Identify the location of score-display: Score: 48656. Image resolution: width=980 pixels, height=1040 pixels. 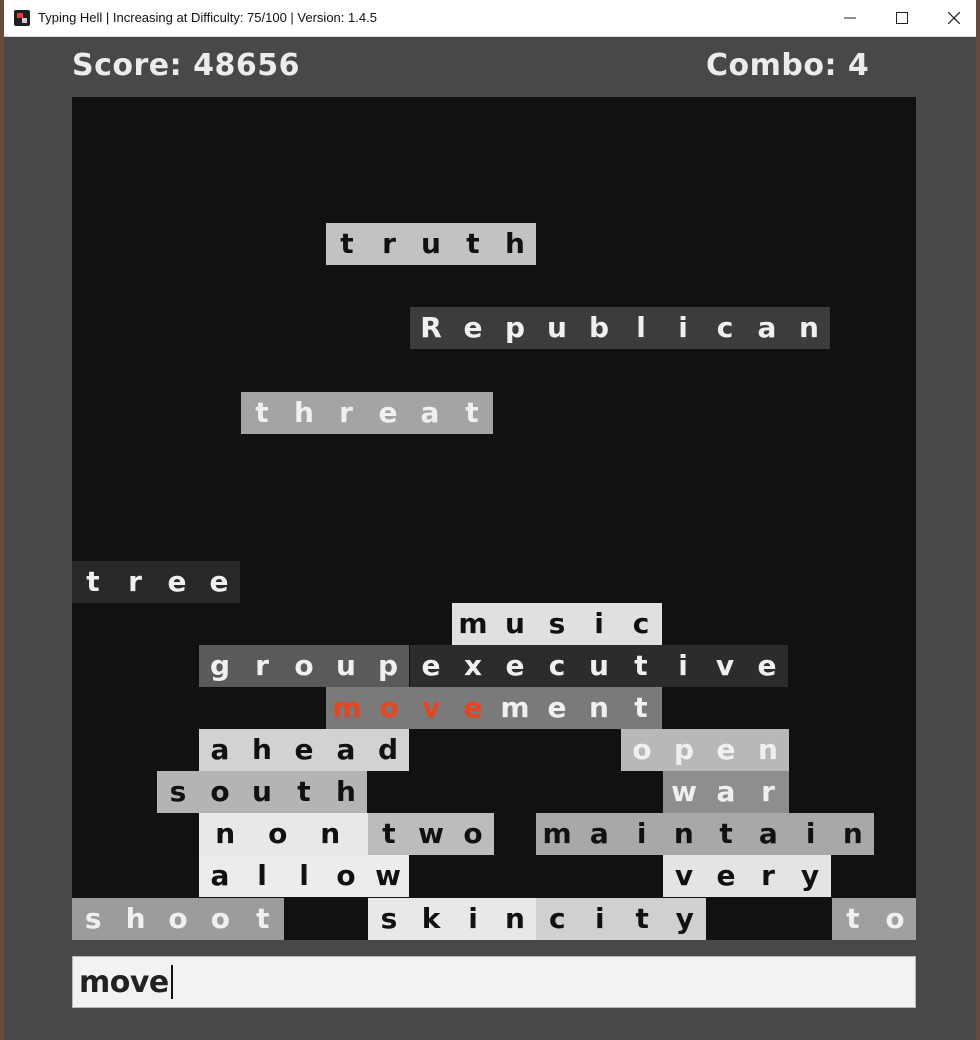
(186, 65).